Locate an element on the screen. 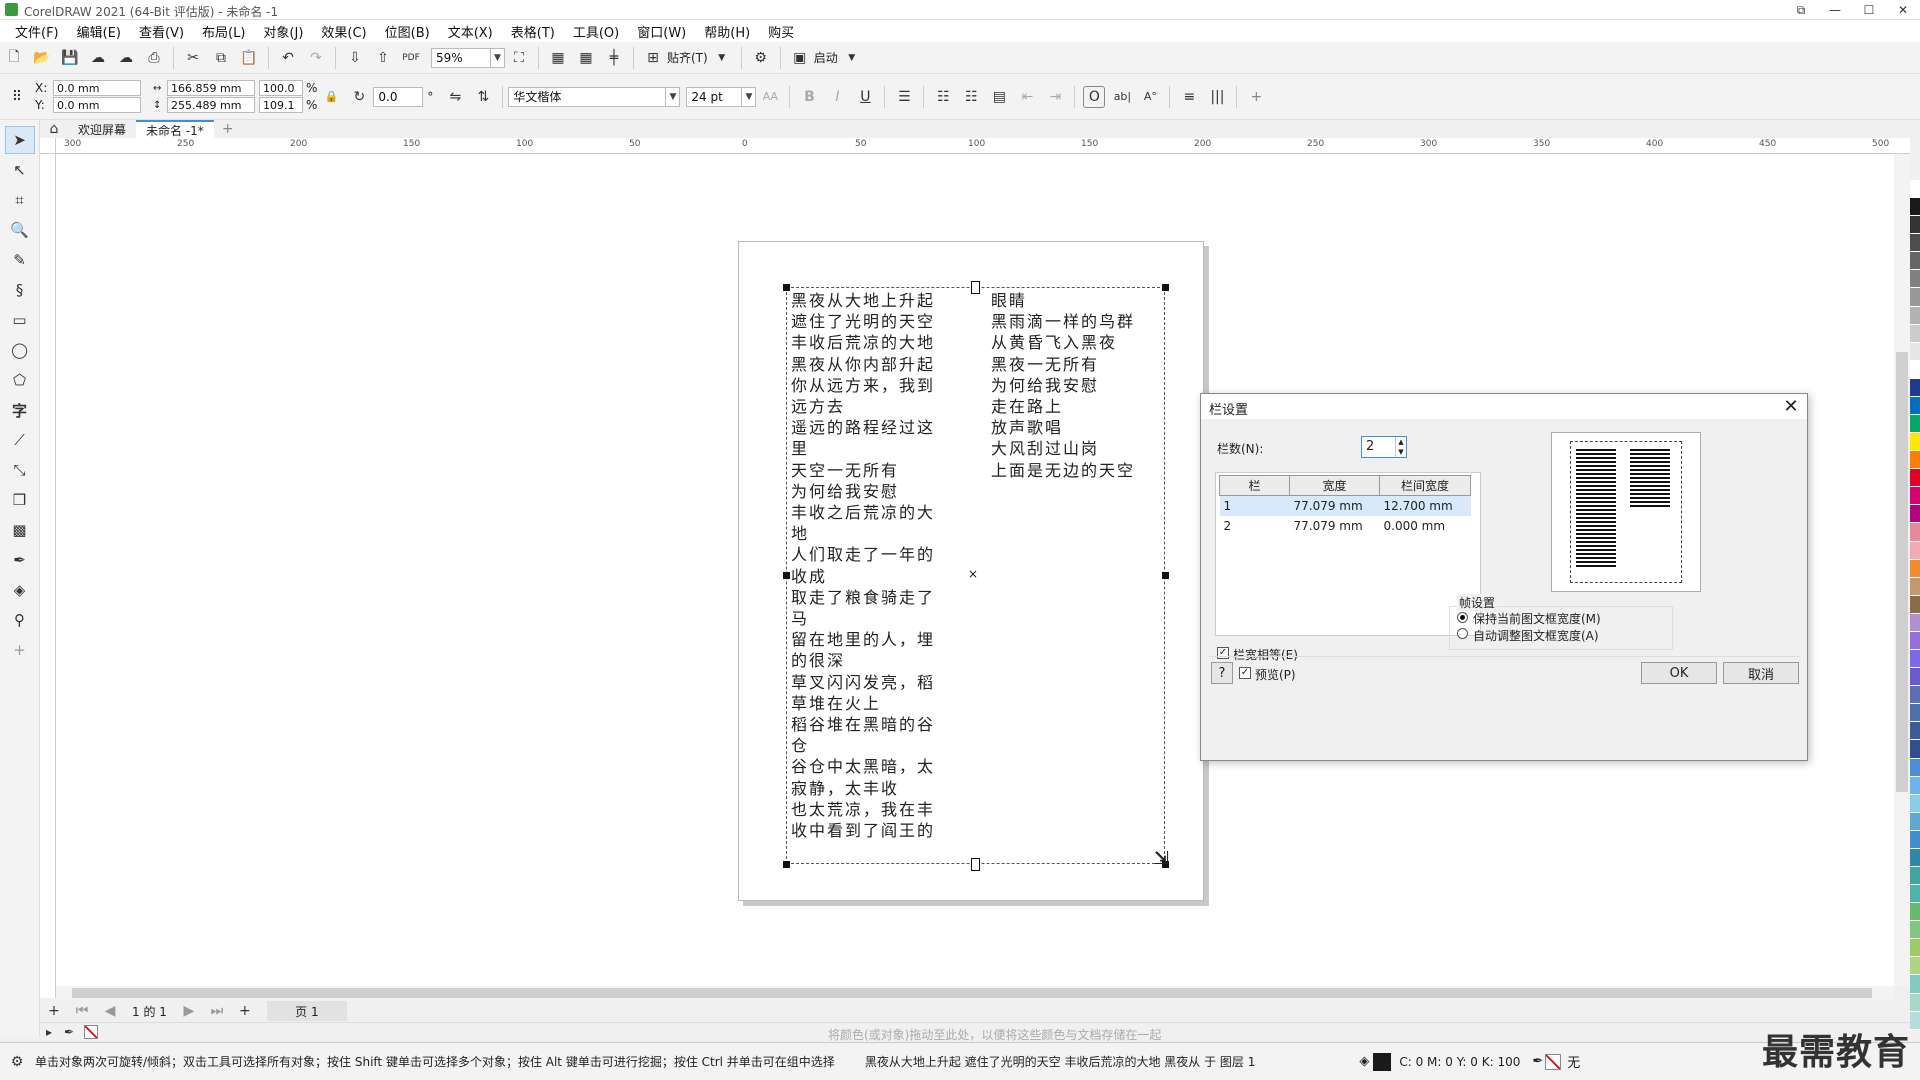 Image resolution: width=1920 pixels, height=1080 pixels. equal-width-label: 栏宽相等(E) is located at coordinates (1265, 654).